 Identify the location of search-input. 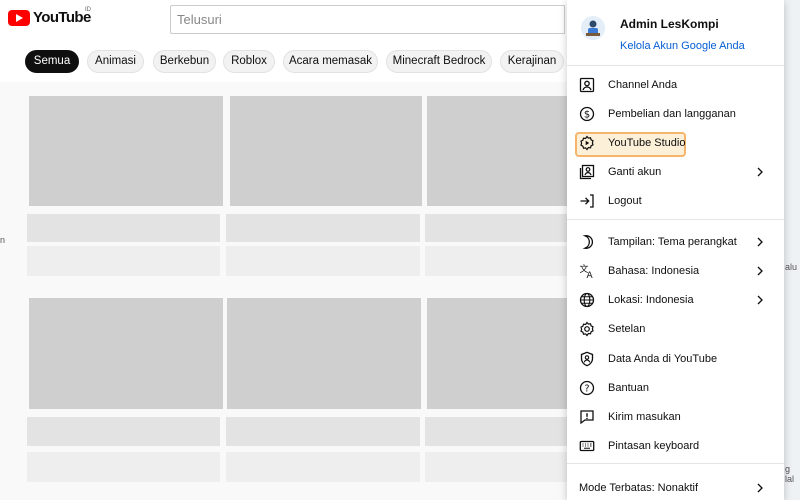
(367, 19).